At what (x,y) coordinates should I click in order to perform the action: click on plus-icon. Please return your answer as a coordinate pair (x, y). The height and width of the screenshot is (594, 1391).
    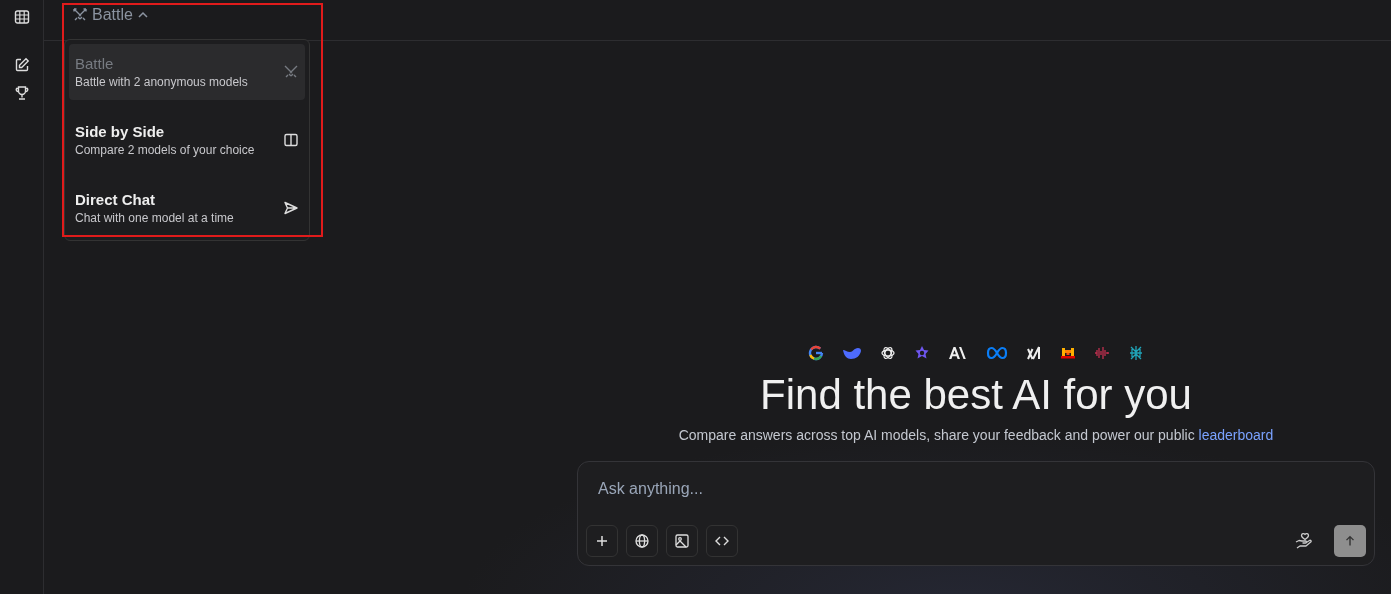
    Looking at the image, I should click on (602, 541).